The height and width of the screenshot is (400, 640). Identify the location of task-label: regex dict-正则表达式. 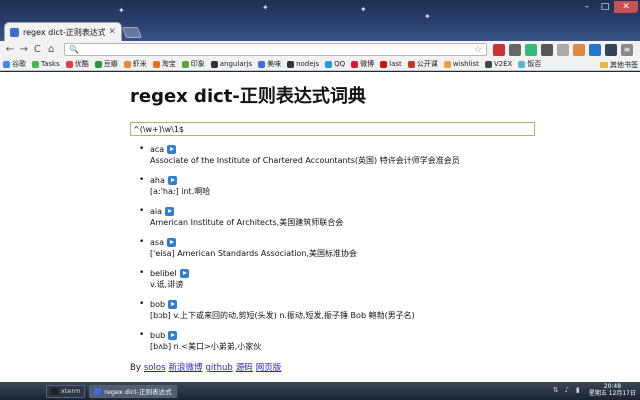
(138, 392).